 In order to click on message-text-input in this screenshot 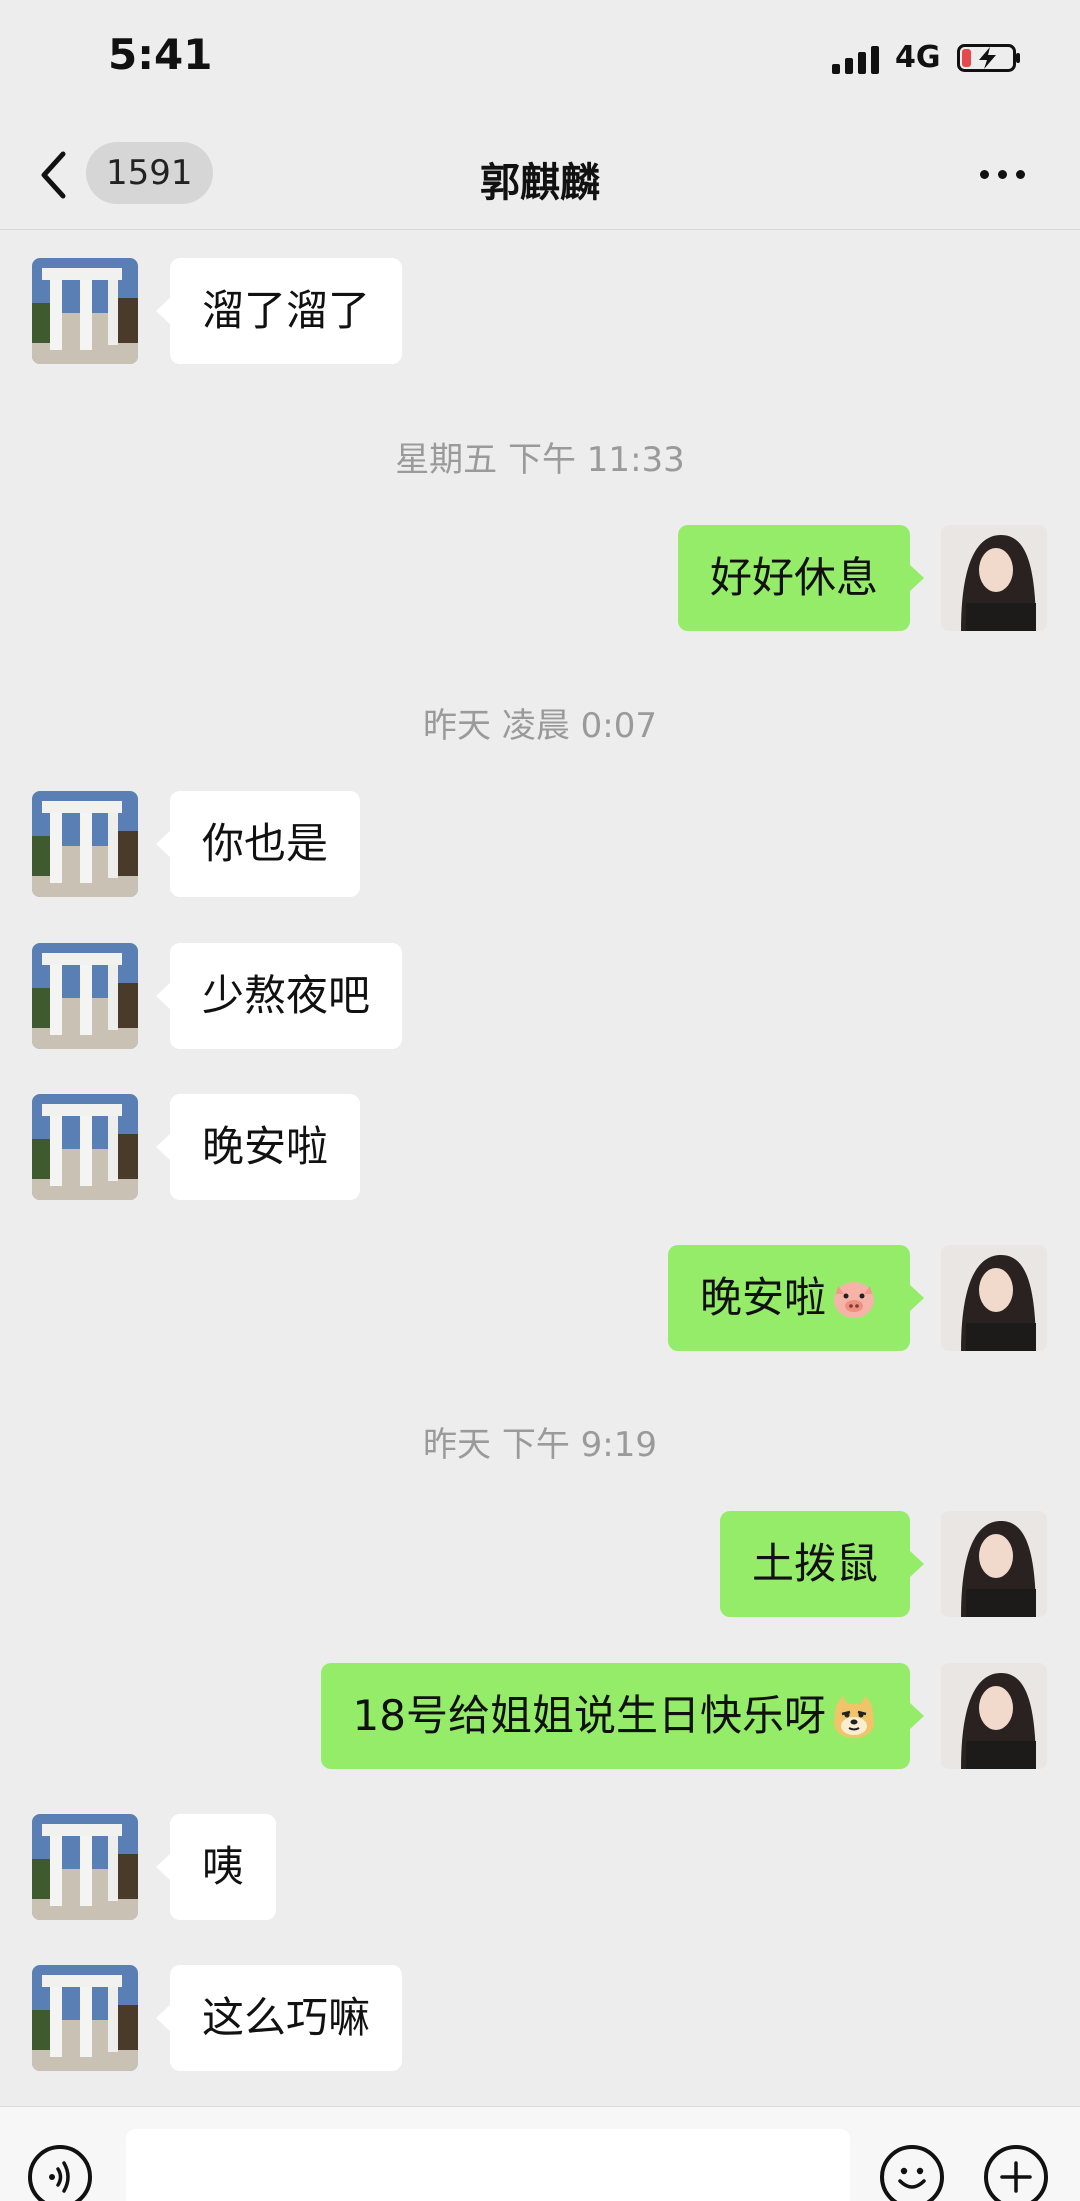, I will do `click(488, 2165)`.